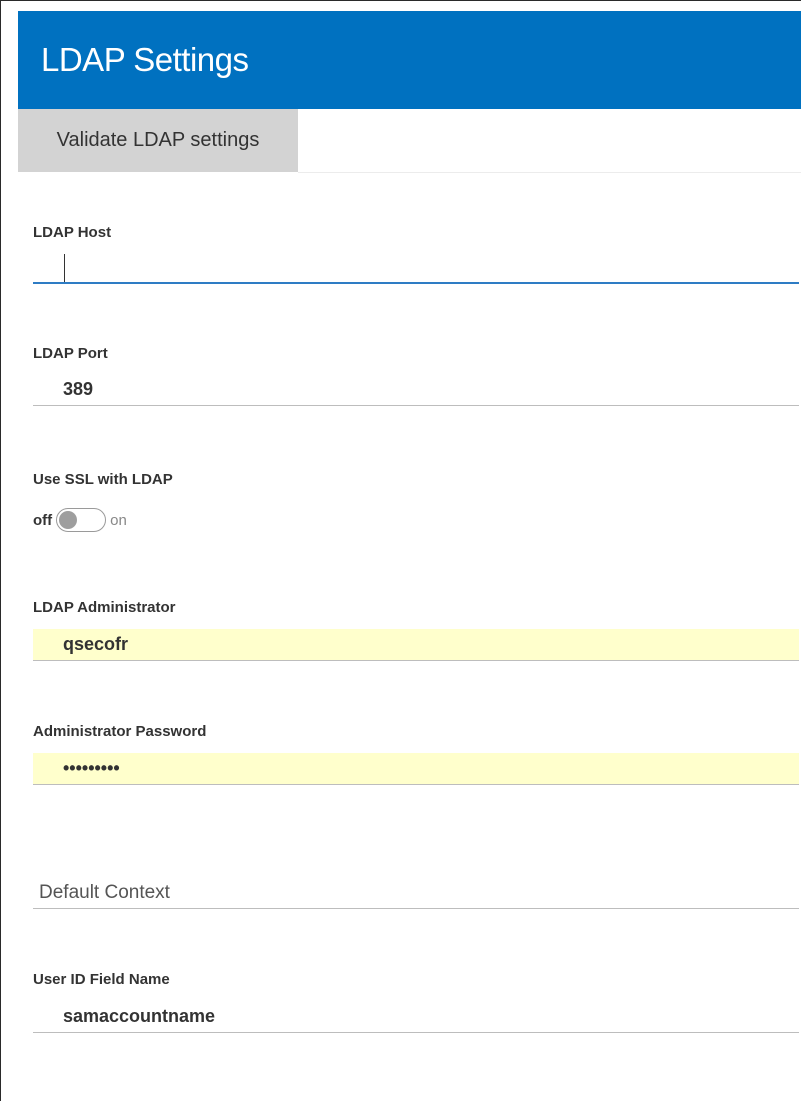 The image size is (803, 1103). I want to click on validate-ldap-settings-button: Validate LDAP settings, so click(158, 140).